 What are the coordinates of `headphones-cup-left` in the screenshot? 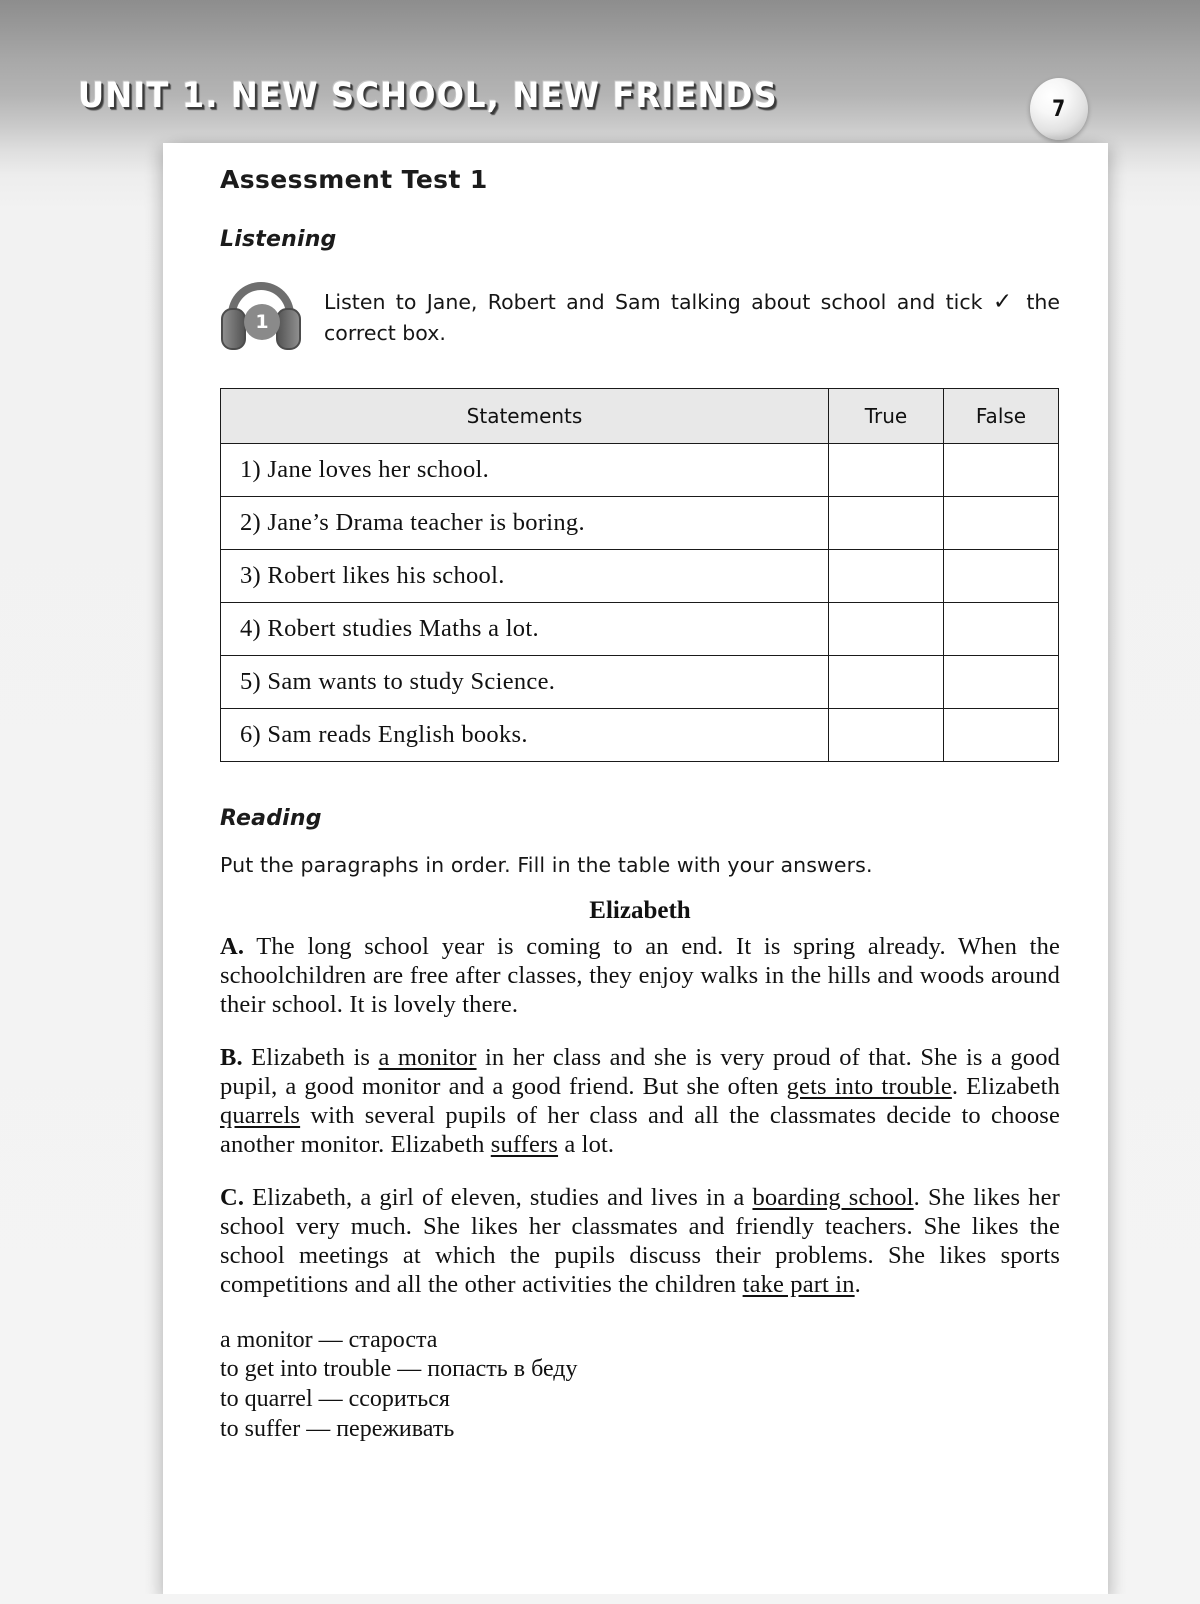 It's located at (233, 329).